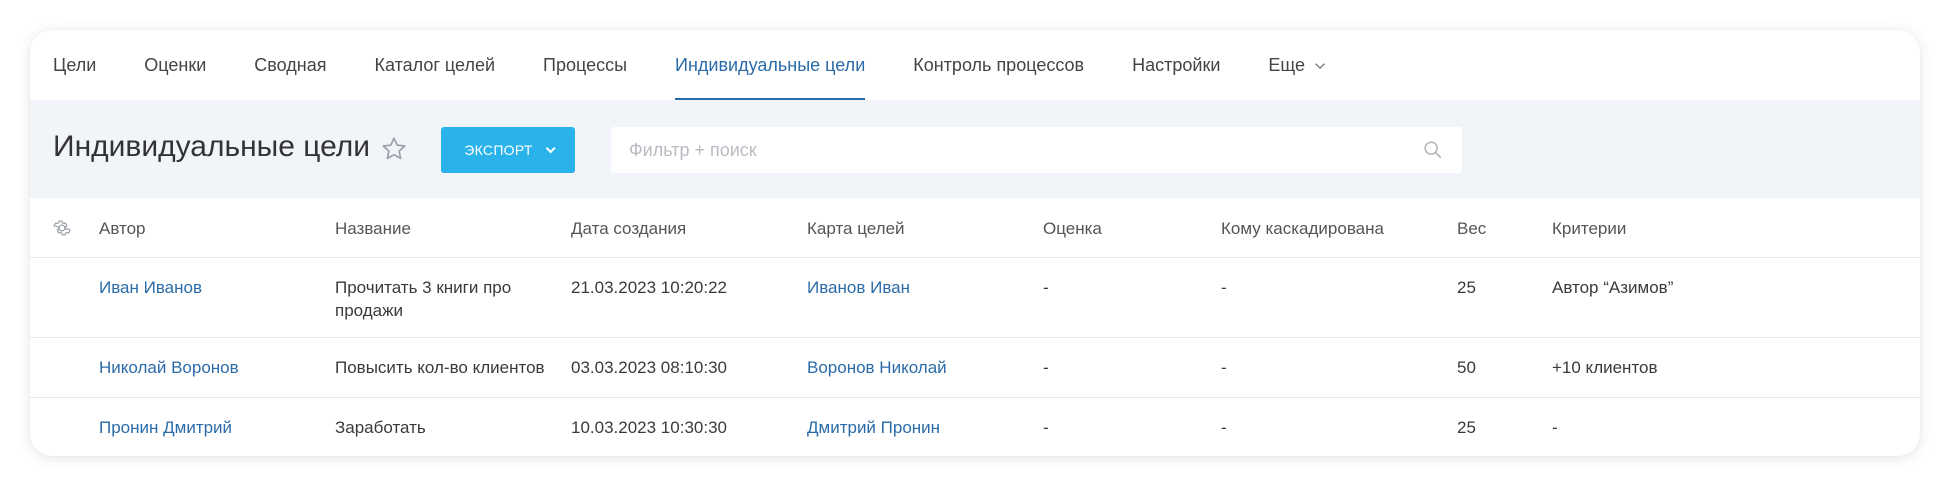 The height and width of the screenshot is (486, 1950). What do you see at coordinates (165, 427) in the screenshot?
I see `author-link: Пронин Дмитрий` at bounding box center [165, 427].